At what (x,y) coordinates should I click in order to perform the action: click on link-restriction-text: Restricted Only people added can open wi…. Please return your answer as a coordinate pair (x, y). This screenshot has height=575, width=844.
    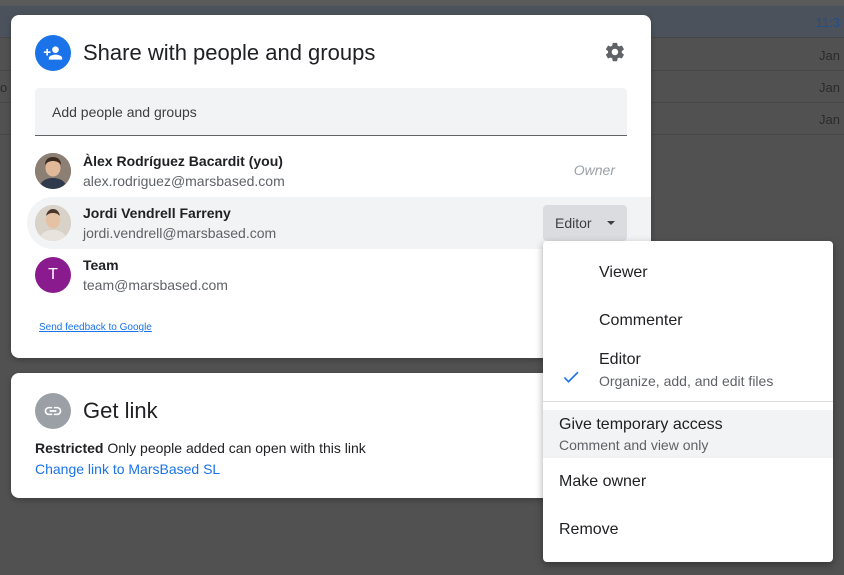
    Looking at the image, I should click on (200, 448).